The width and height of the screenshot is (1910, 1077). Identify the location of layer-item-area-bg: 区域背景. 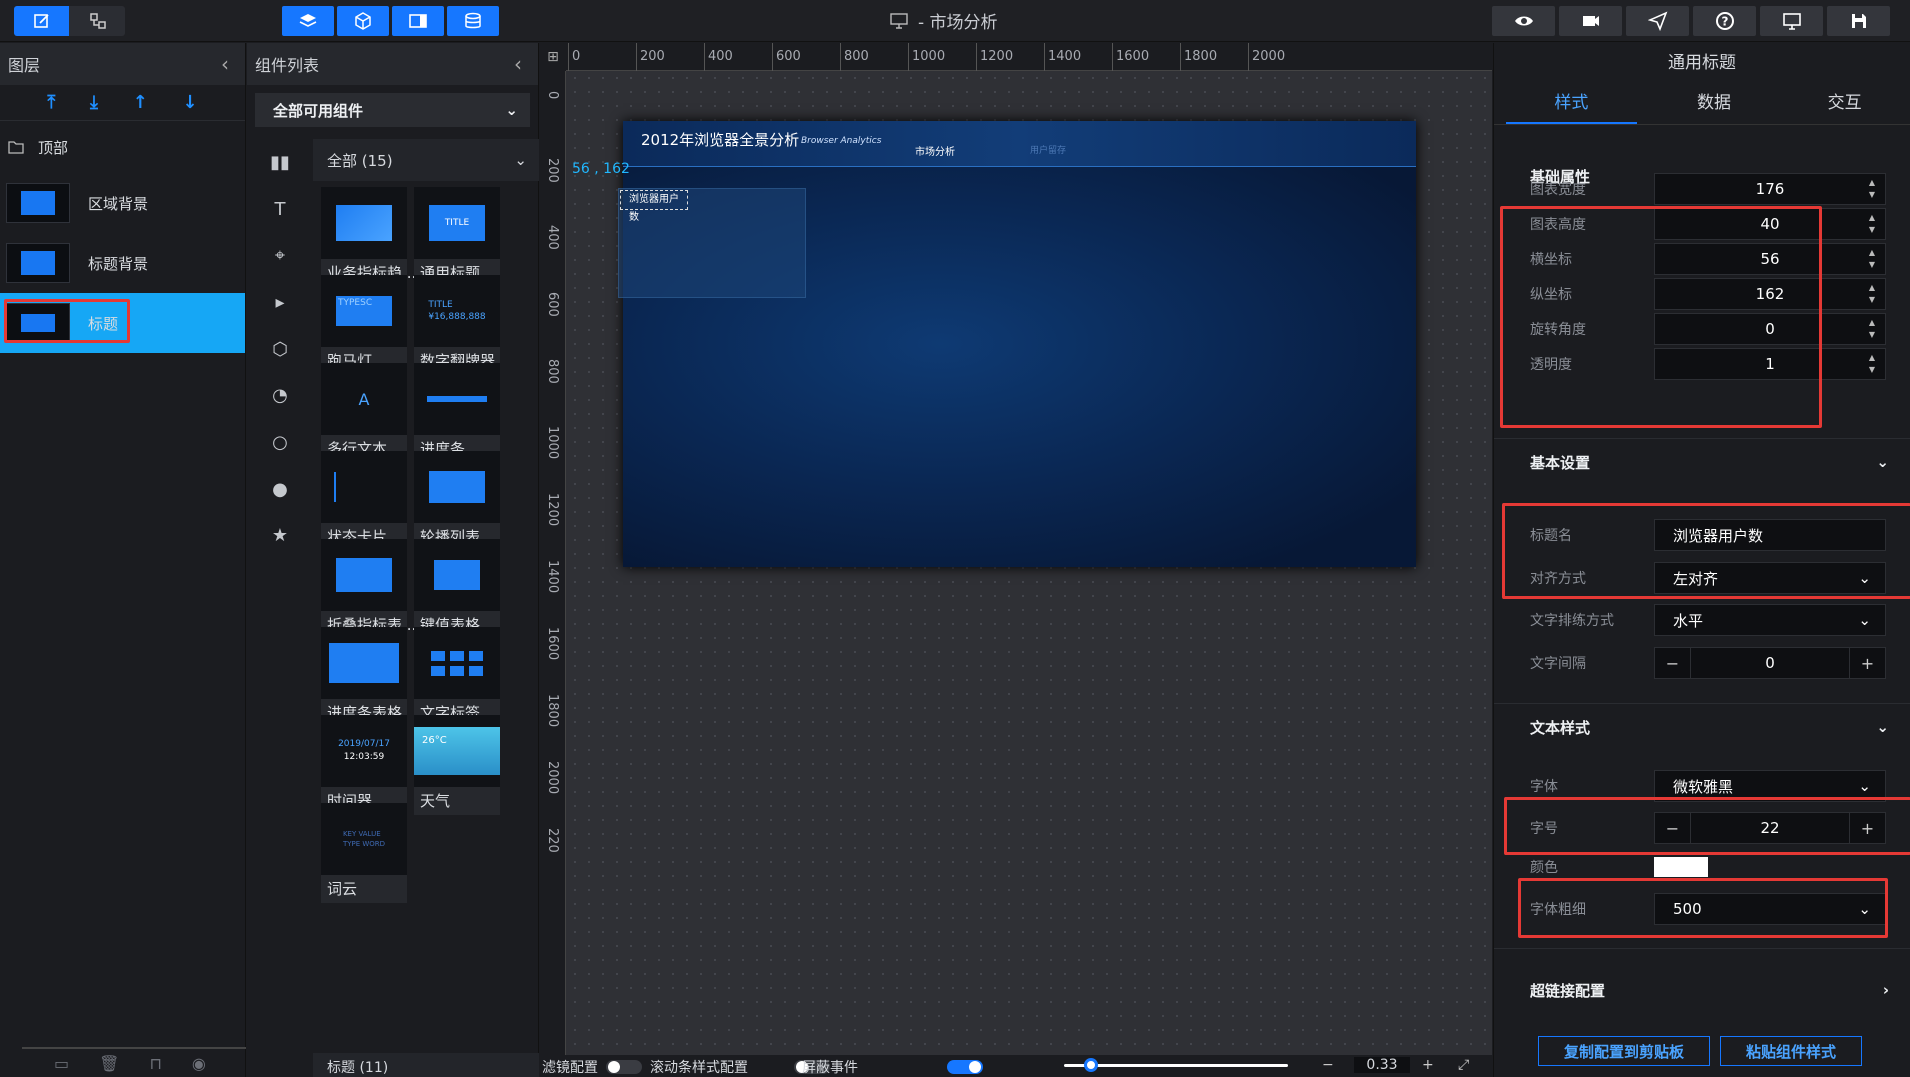
(122, 203).